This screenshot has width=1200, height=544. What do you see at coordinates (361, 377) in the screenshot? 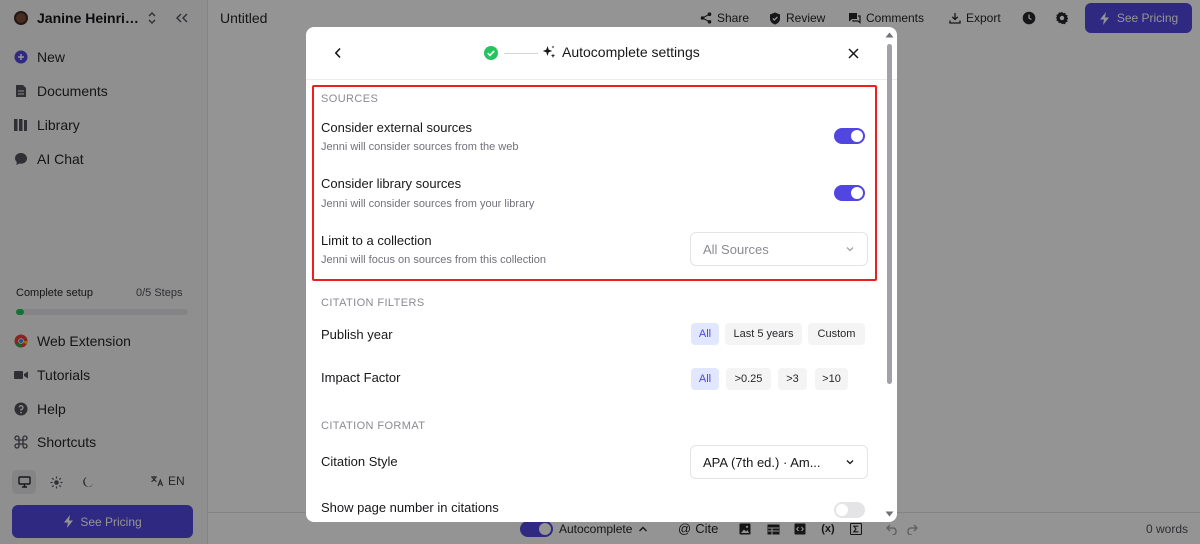
I see `impact-factor-title: Impact Factor` at bounding box center [361, 377].